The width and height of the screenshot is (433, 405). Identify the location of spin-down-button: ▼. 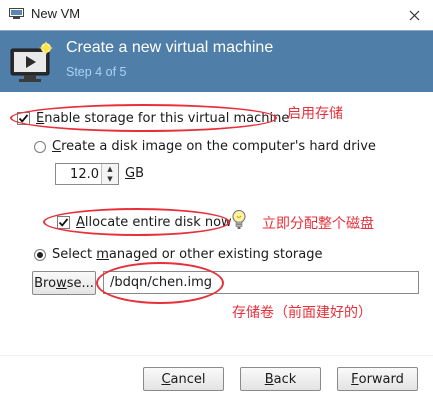
(109, 179).